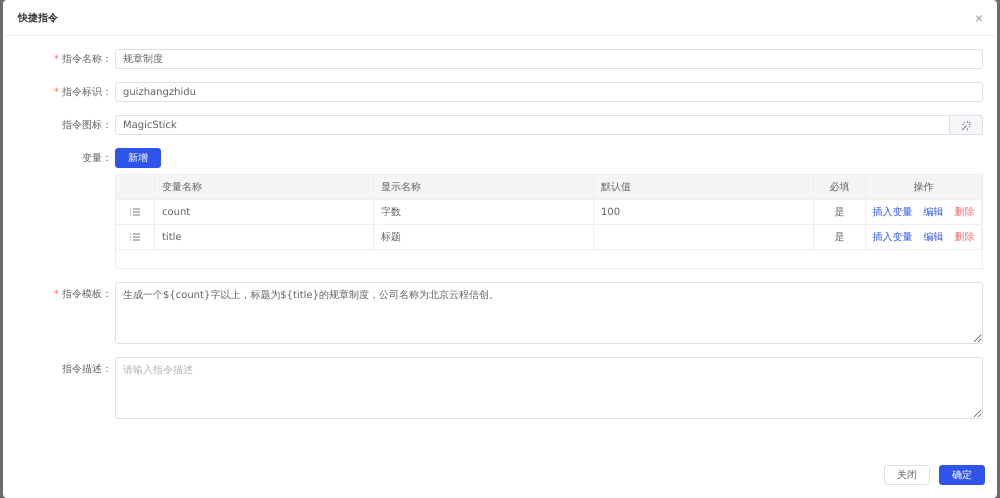 This screenshot has height=498, width=1000. I want to click on dialog-title: 快捷指令, so click(38, 18).